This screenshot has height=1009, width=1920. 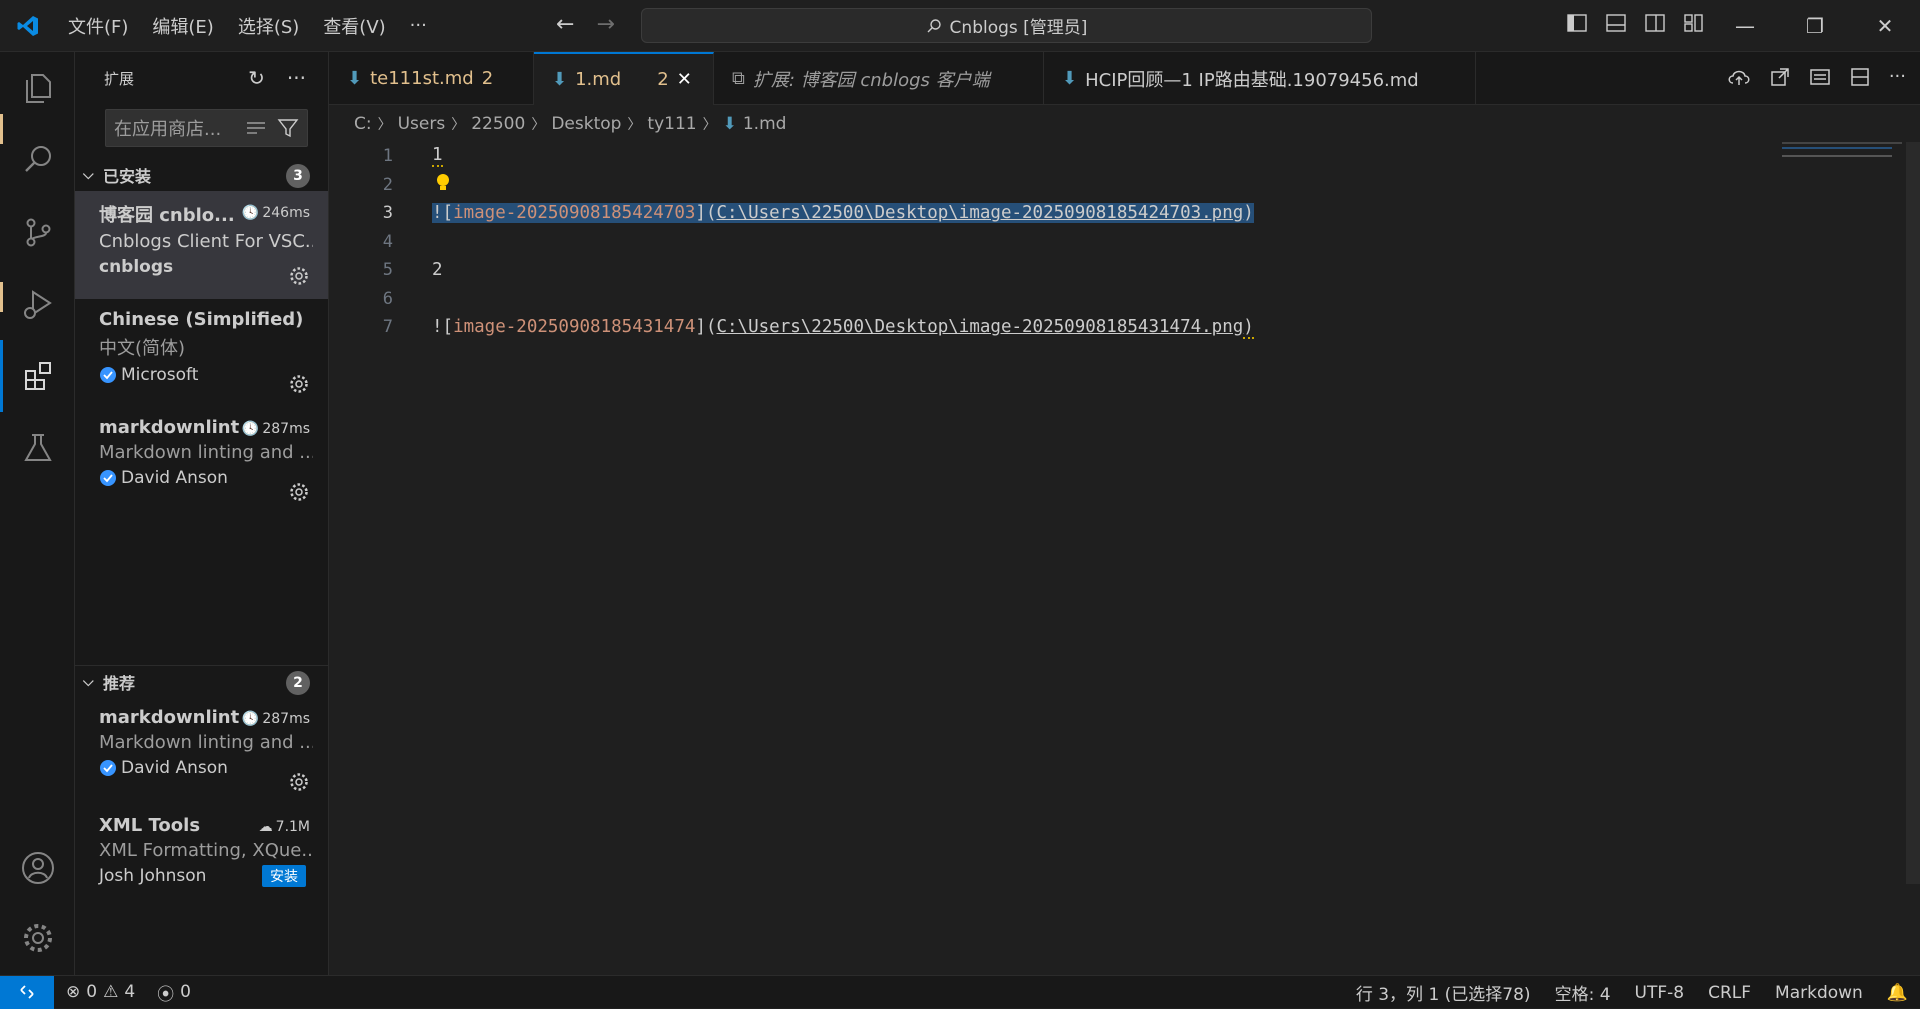 I want to click on encoding: UTF-8, so click(x=1660, y=993).